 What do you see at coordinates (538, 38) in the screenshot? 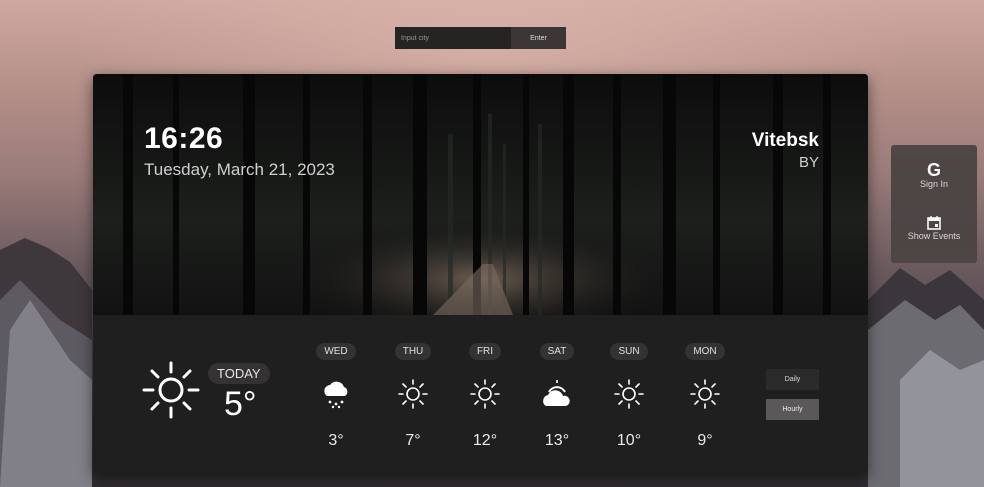
I see `enter-button: Enter` at bounding box center [538, 38].